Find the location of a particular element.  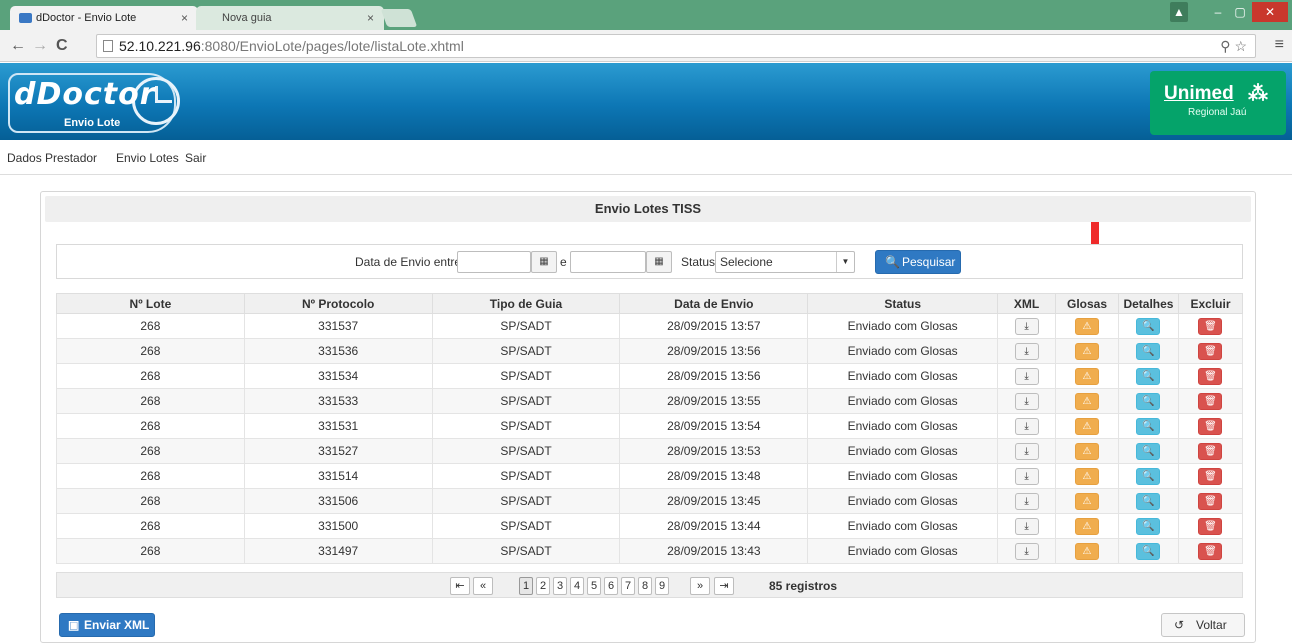

first-page-icon: ⇤ is located at coordinates (460, 586).